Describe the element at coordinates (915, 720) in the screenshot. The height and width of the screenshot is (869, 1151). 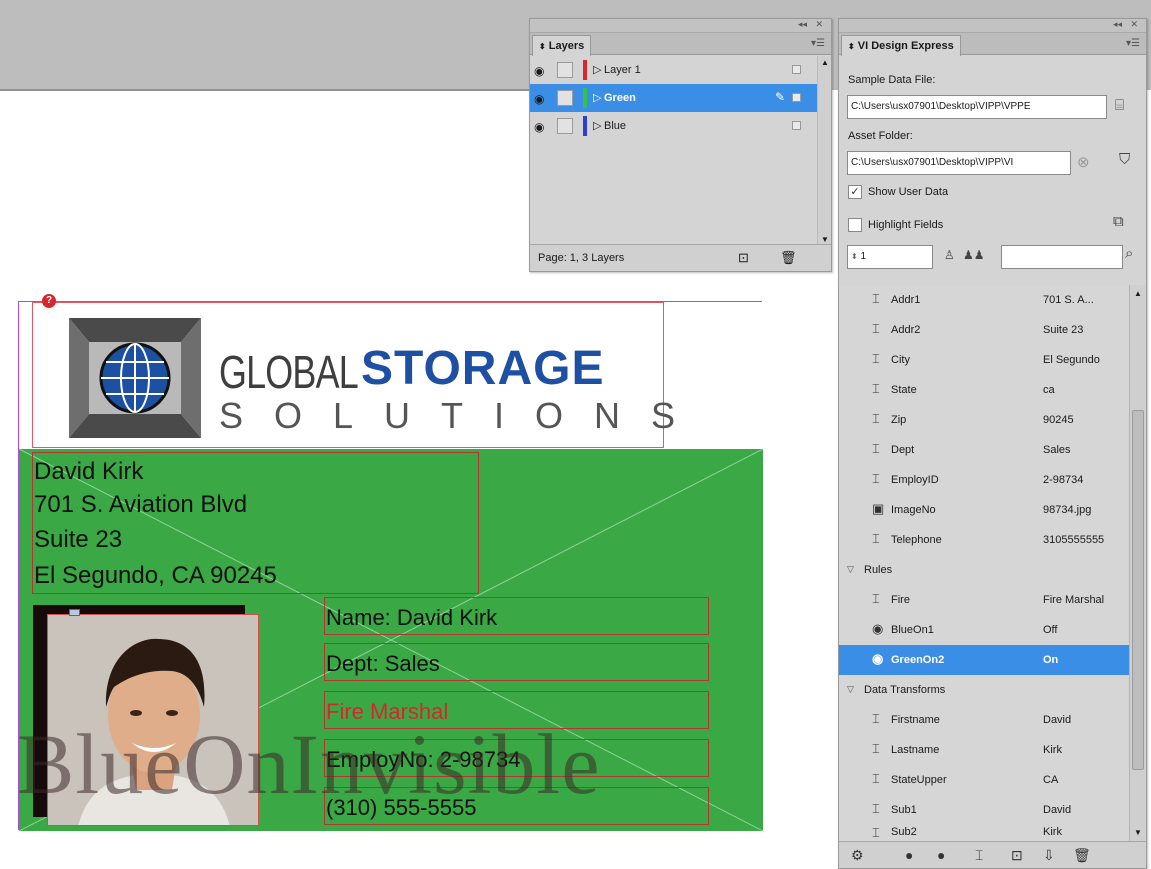
I see `transform-name: Firstname` at that location.